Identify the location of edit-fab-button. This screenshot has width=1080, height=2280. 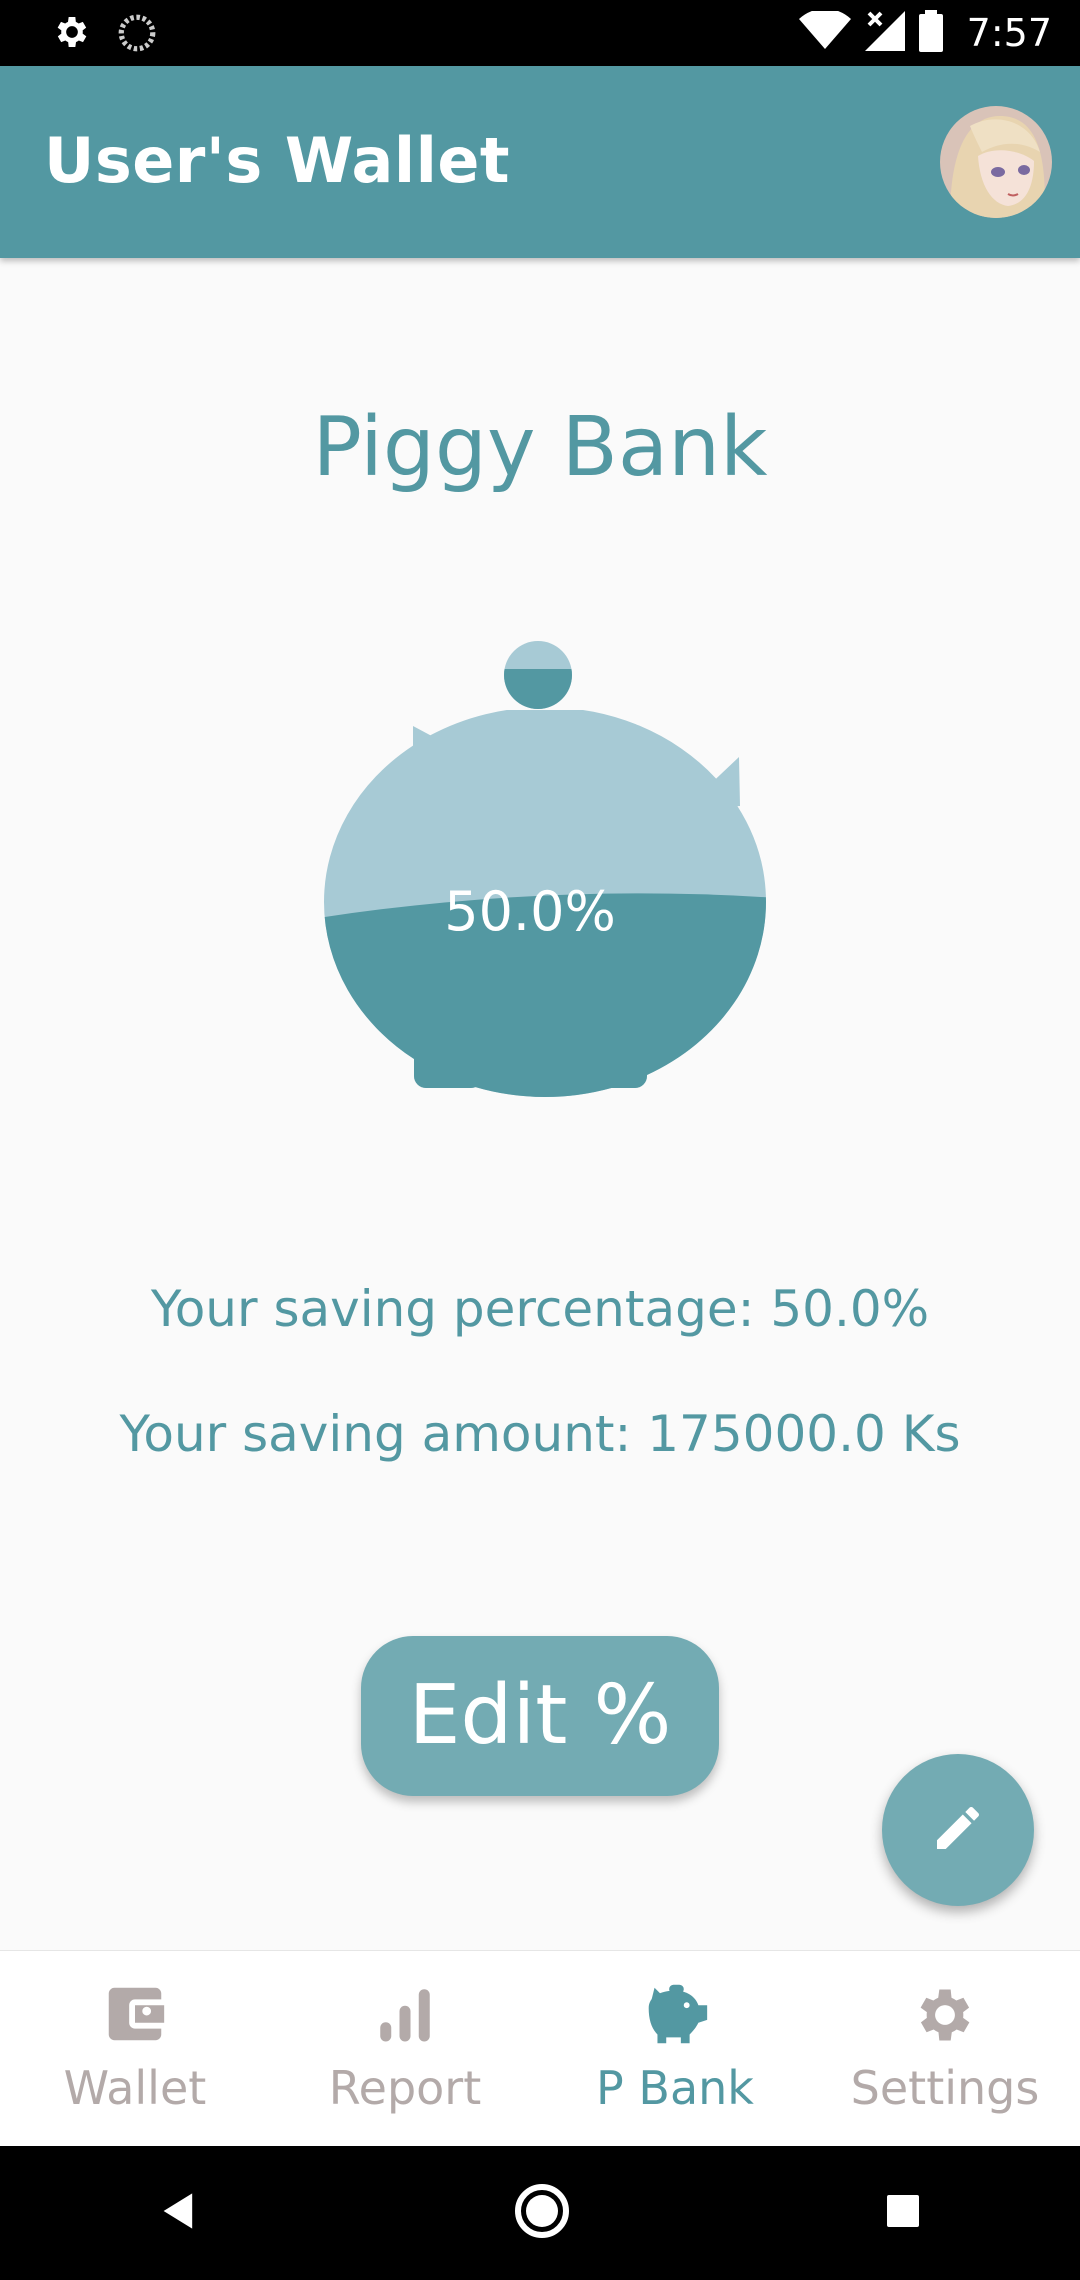
(958, 1830).